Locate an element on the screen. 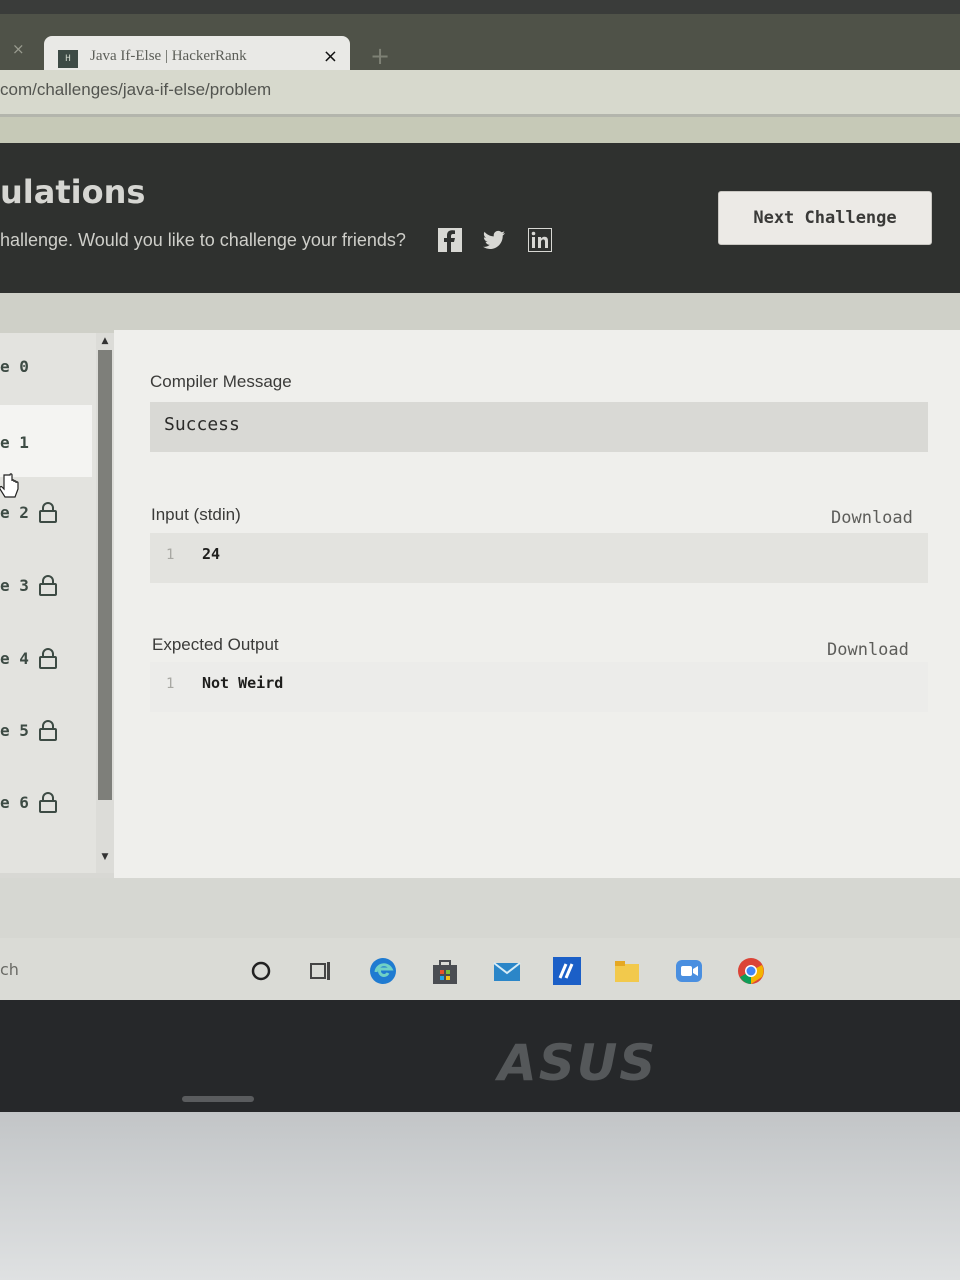 The height and width of the screenshot is (1280, 960). mail-icon is located at coordinates (507, 971).